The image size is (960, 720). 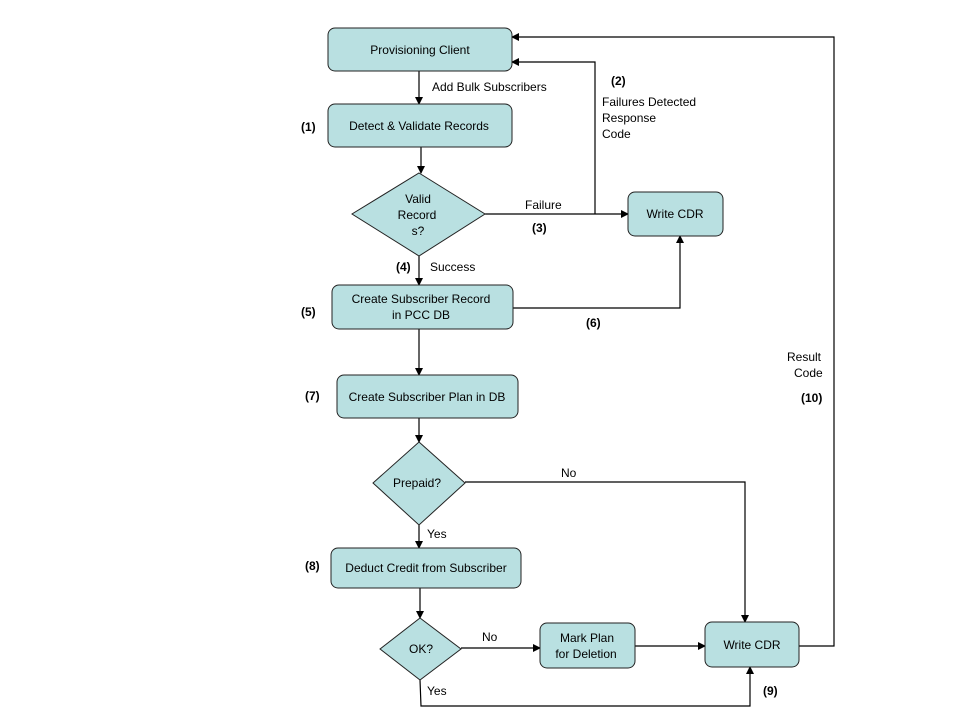 What do you see at coordinates (418, 199) in the screenshot?
I see `node-label: Valid` at bounding box center [418, 199].